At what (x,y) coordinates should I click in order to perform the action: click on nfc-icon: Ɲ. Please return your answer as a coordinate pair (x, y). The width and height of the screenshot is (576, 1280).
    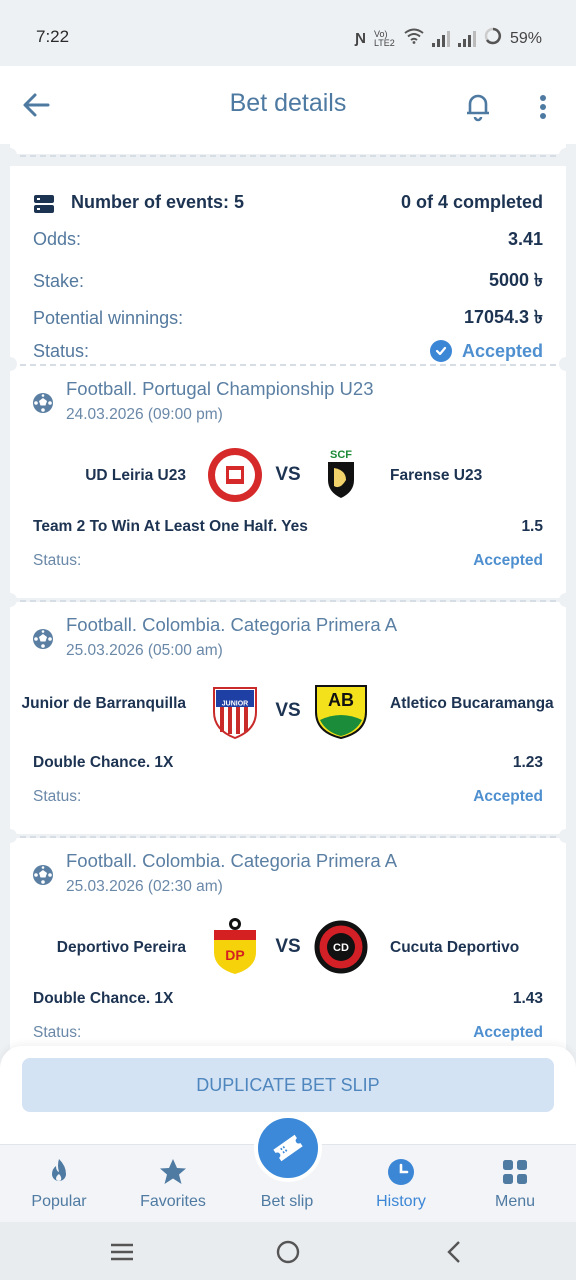
    Looking at the image, I should click on (360, 38).